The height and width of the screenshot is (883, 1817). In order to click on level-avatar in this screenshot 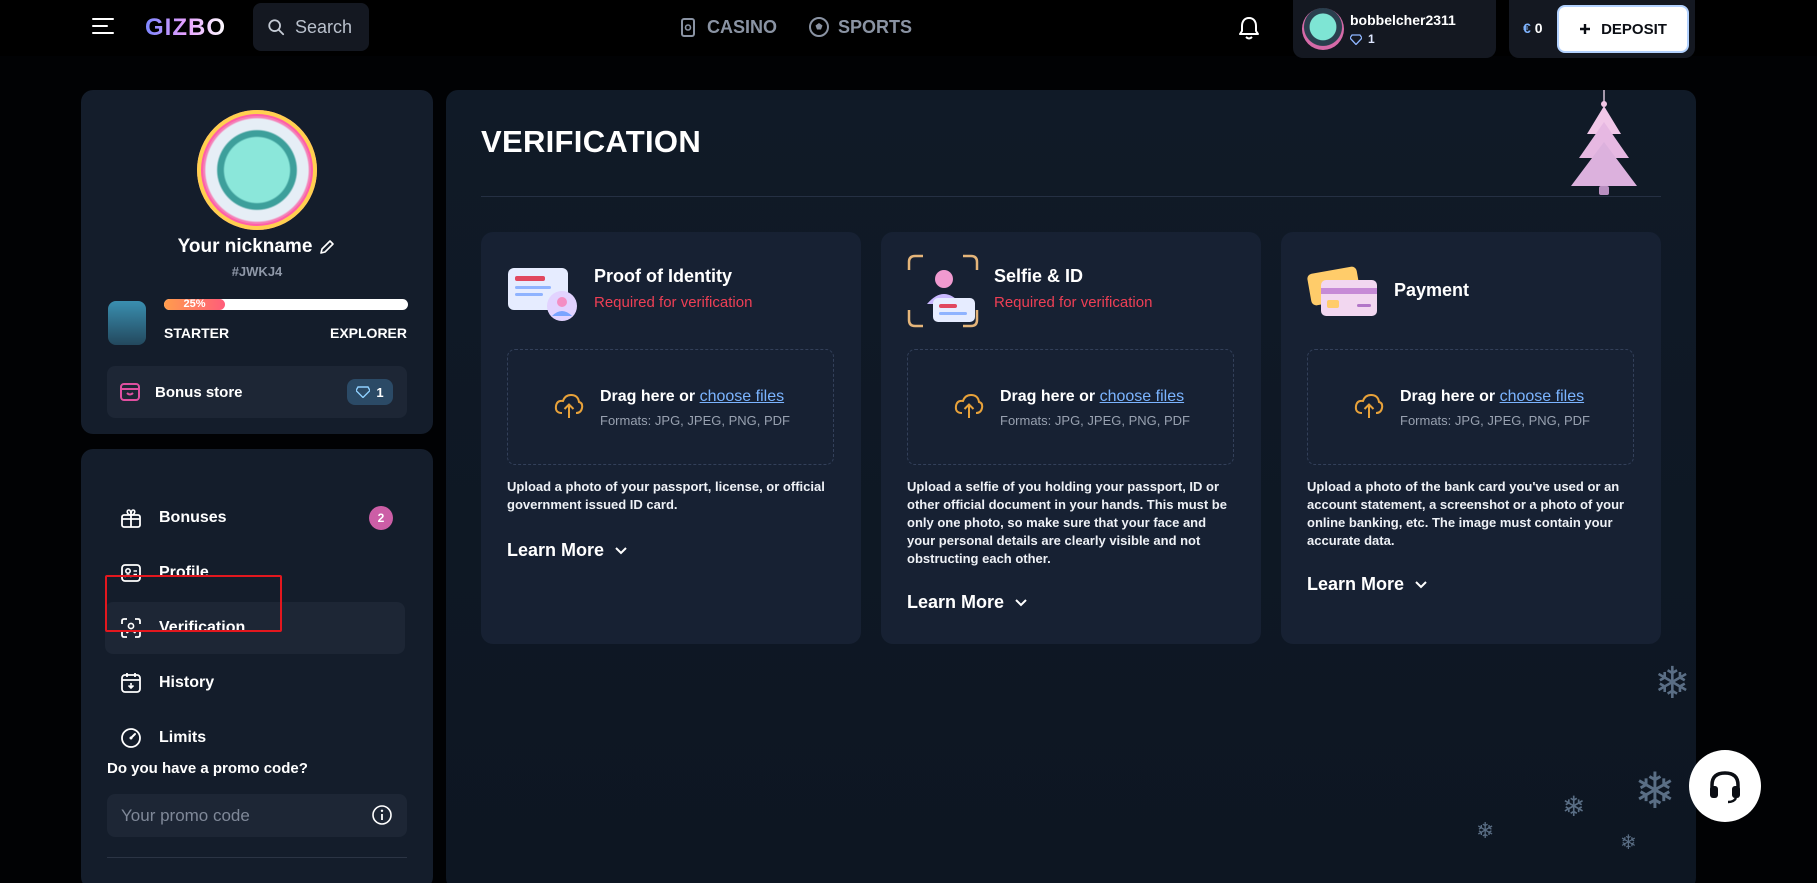, I will do `click(127, 323)`.